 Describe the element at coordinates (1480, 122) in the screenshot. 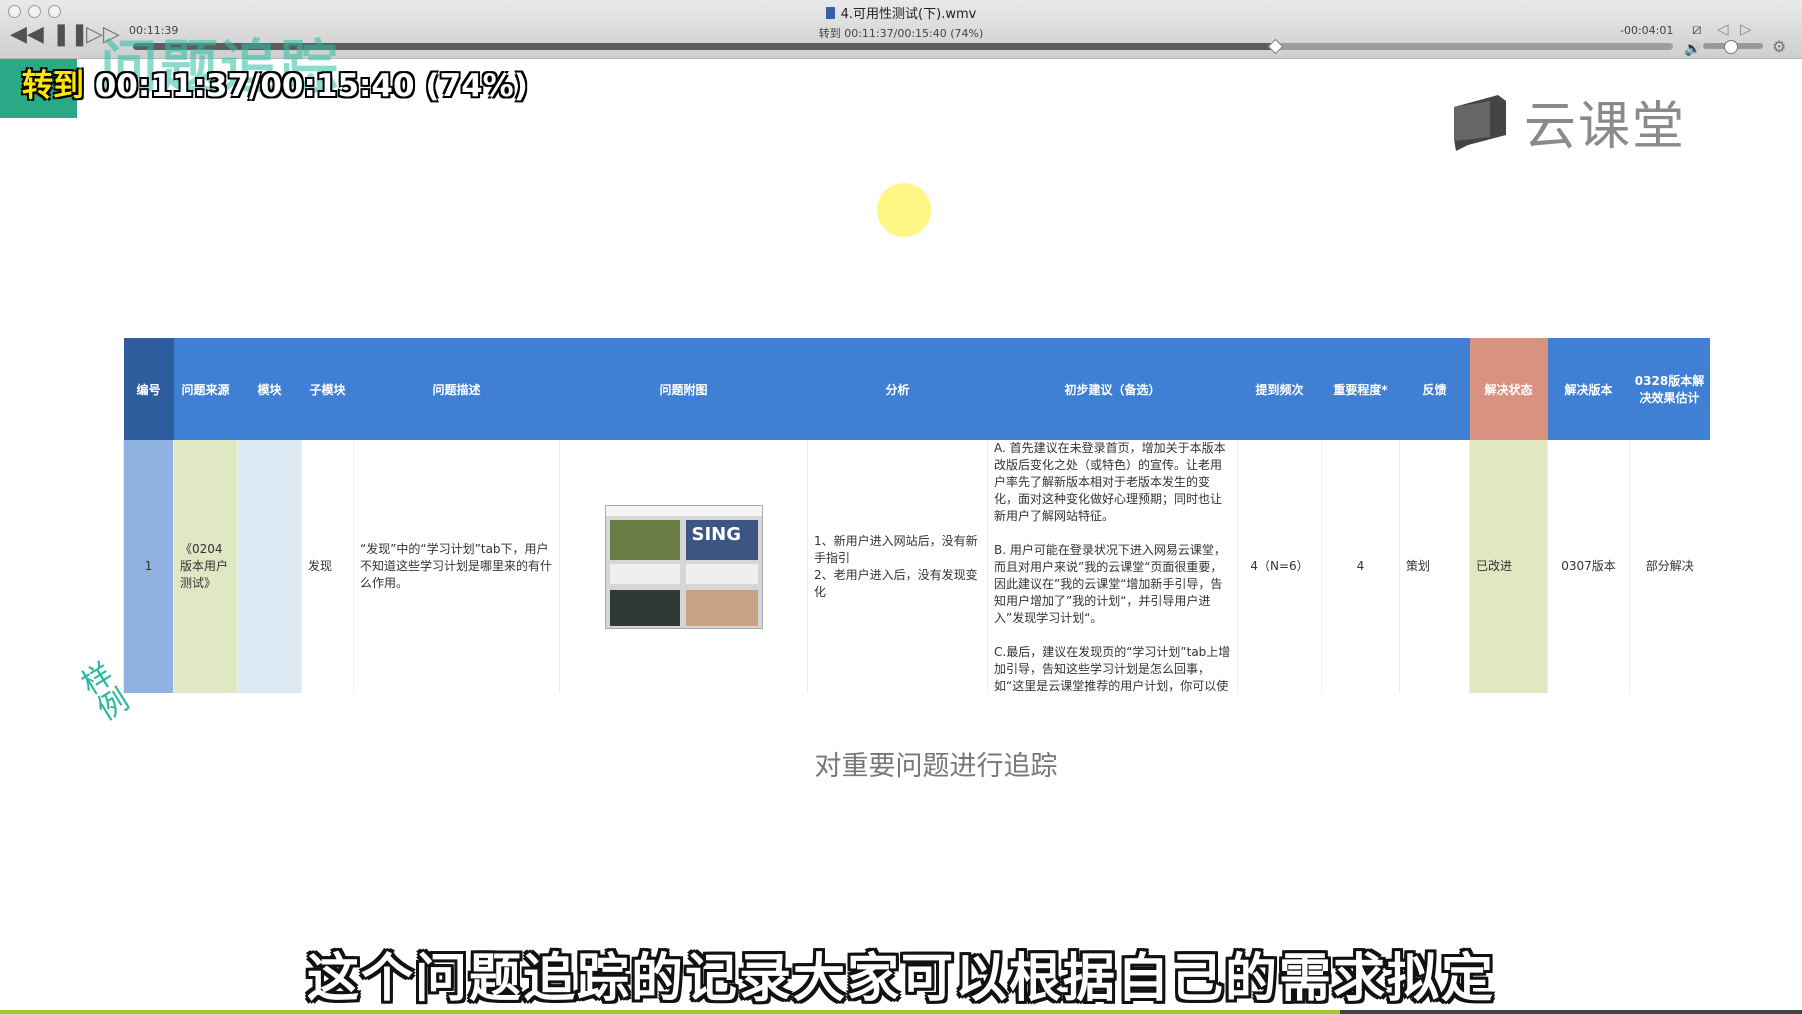

I see `logo-icon` at that location.